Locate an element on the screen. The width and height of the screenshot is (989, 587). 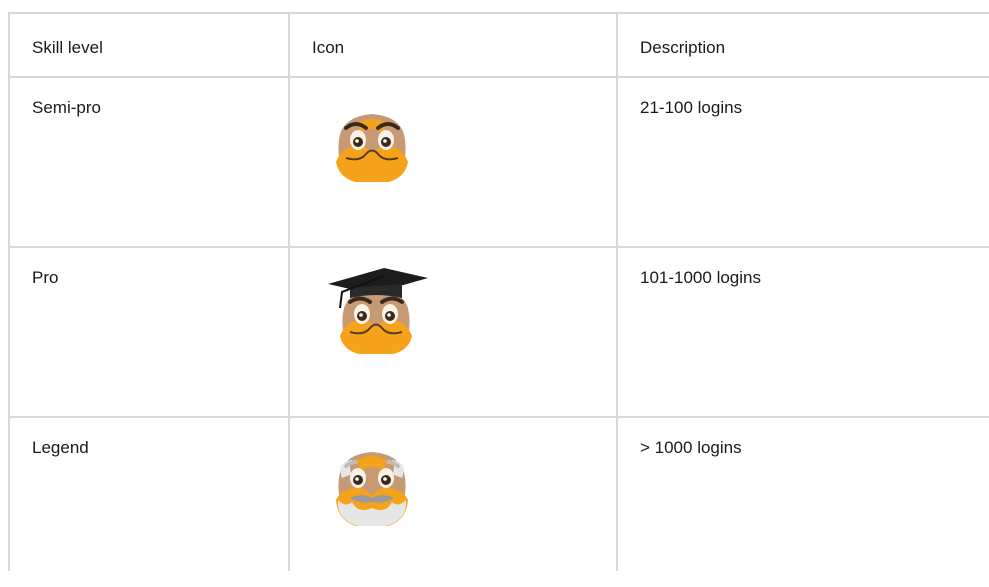
table-header-row: Skill level Icon Description is located at coordinates (498, 45).